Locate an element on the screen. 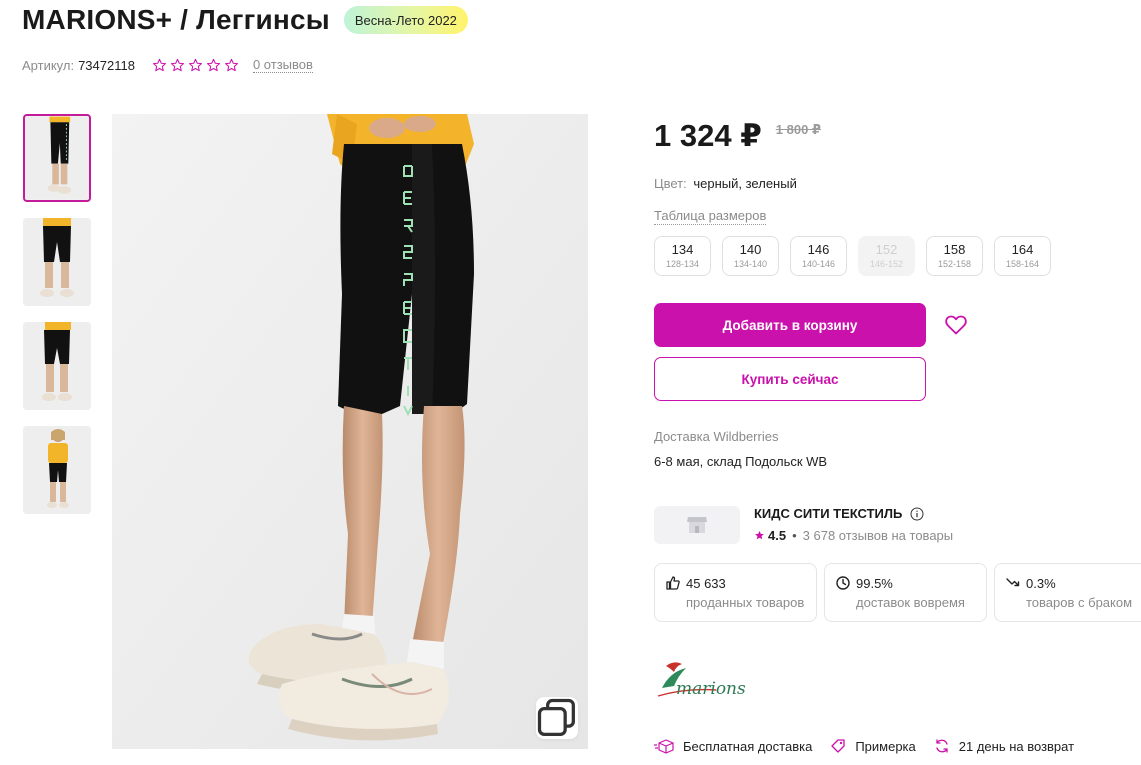 Image resolution: width=1141 pixels, height=765 pixels. stat-value: 45 633 is located at coordinates (706, 583).